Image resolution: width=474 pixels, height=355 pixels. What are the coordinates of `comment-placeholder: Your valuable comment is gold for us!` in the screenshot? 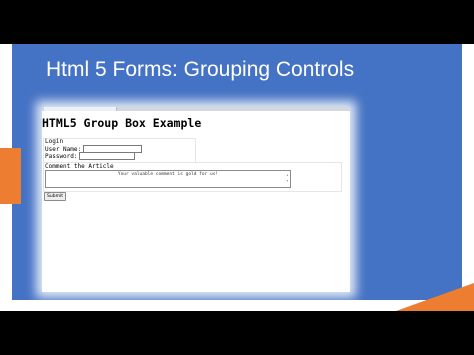 It's located at (168, 174).